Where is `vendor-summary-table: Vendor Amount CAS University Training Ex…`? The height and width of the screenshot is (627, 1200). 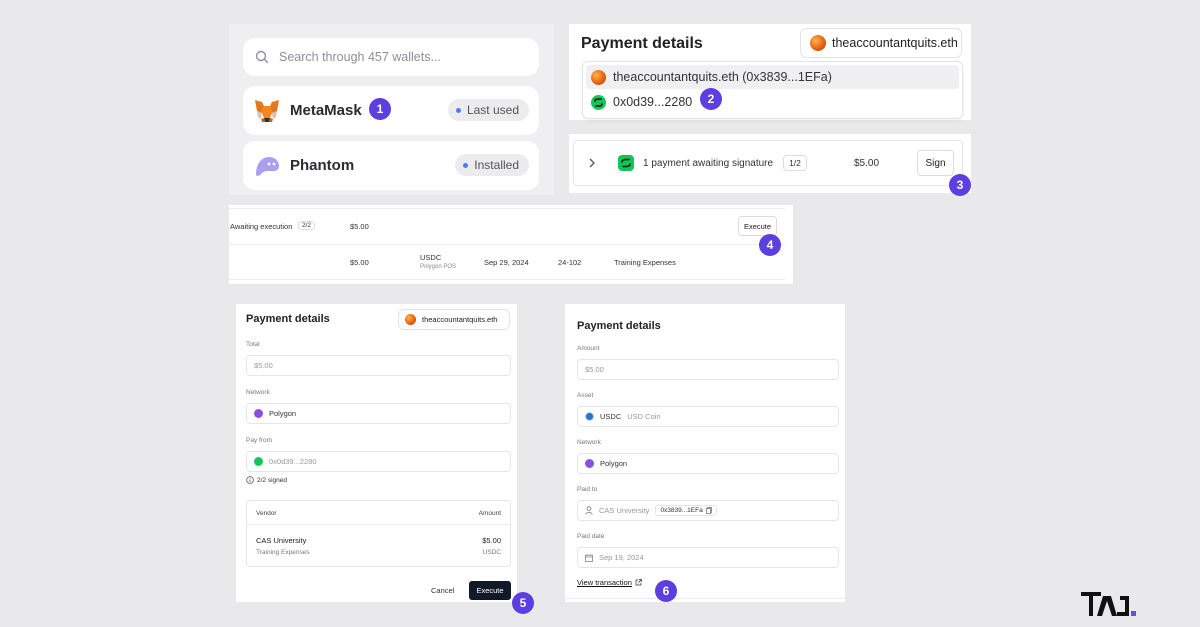 vendor-summary-table: Vendor Amount CAS University Training Ex… is located at coordinates (378, 533).